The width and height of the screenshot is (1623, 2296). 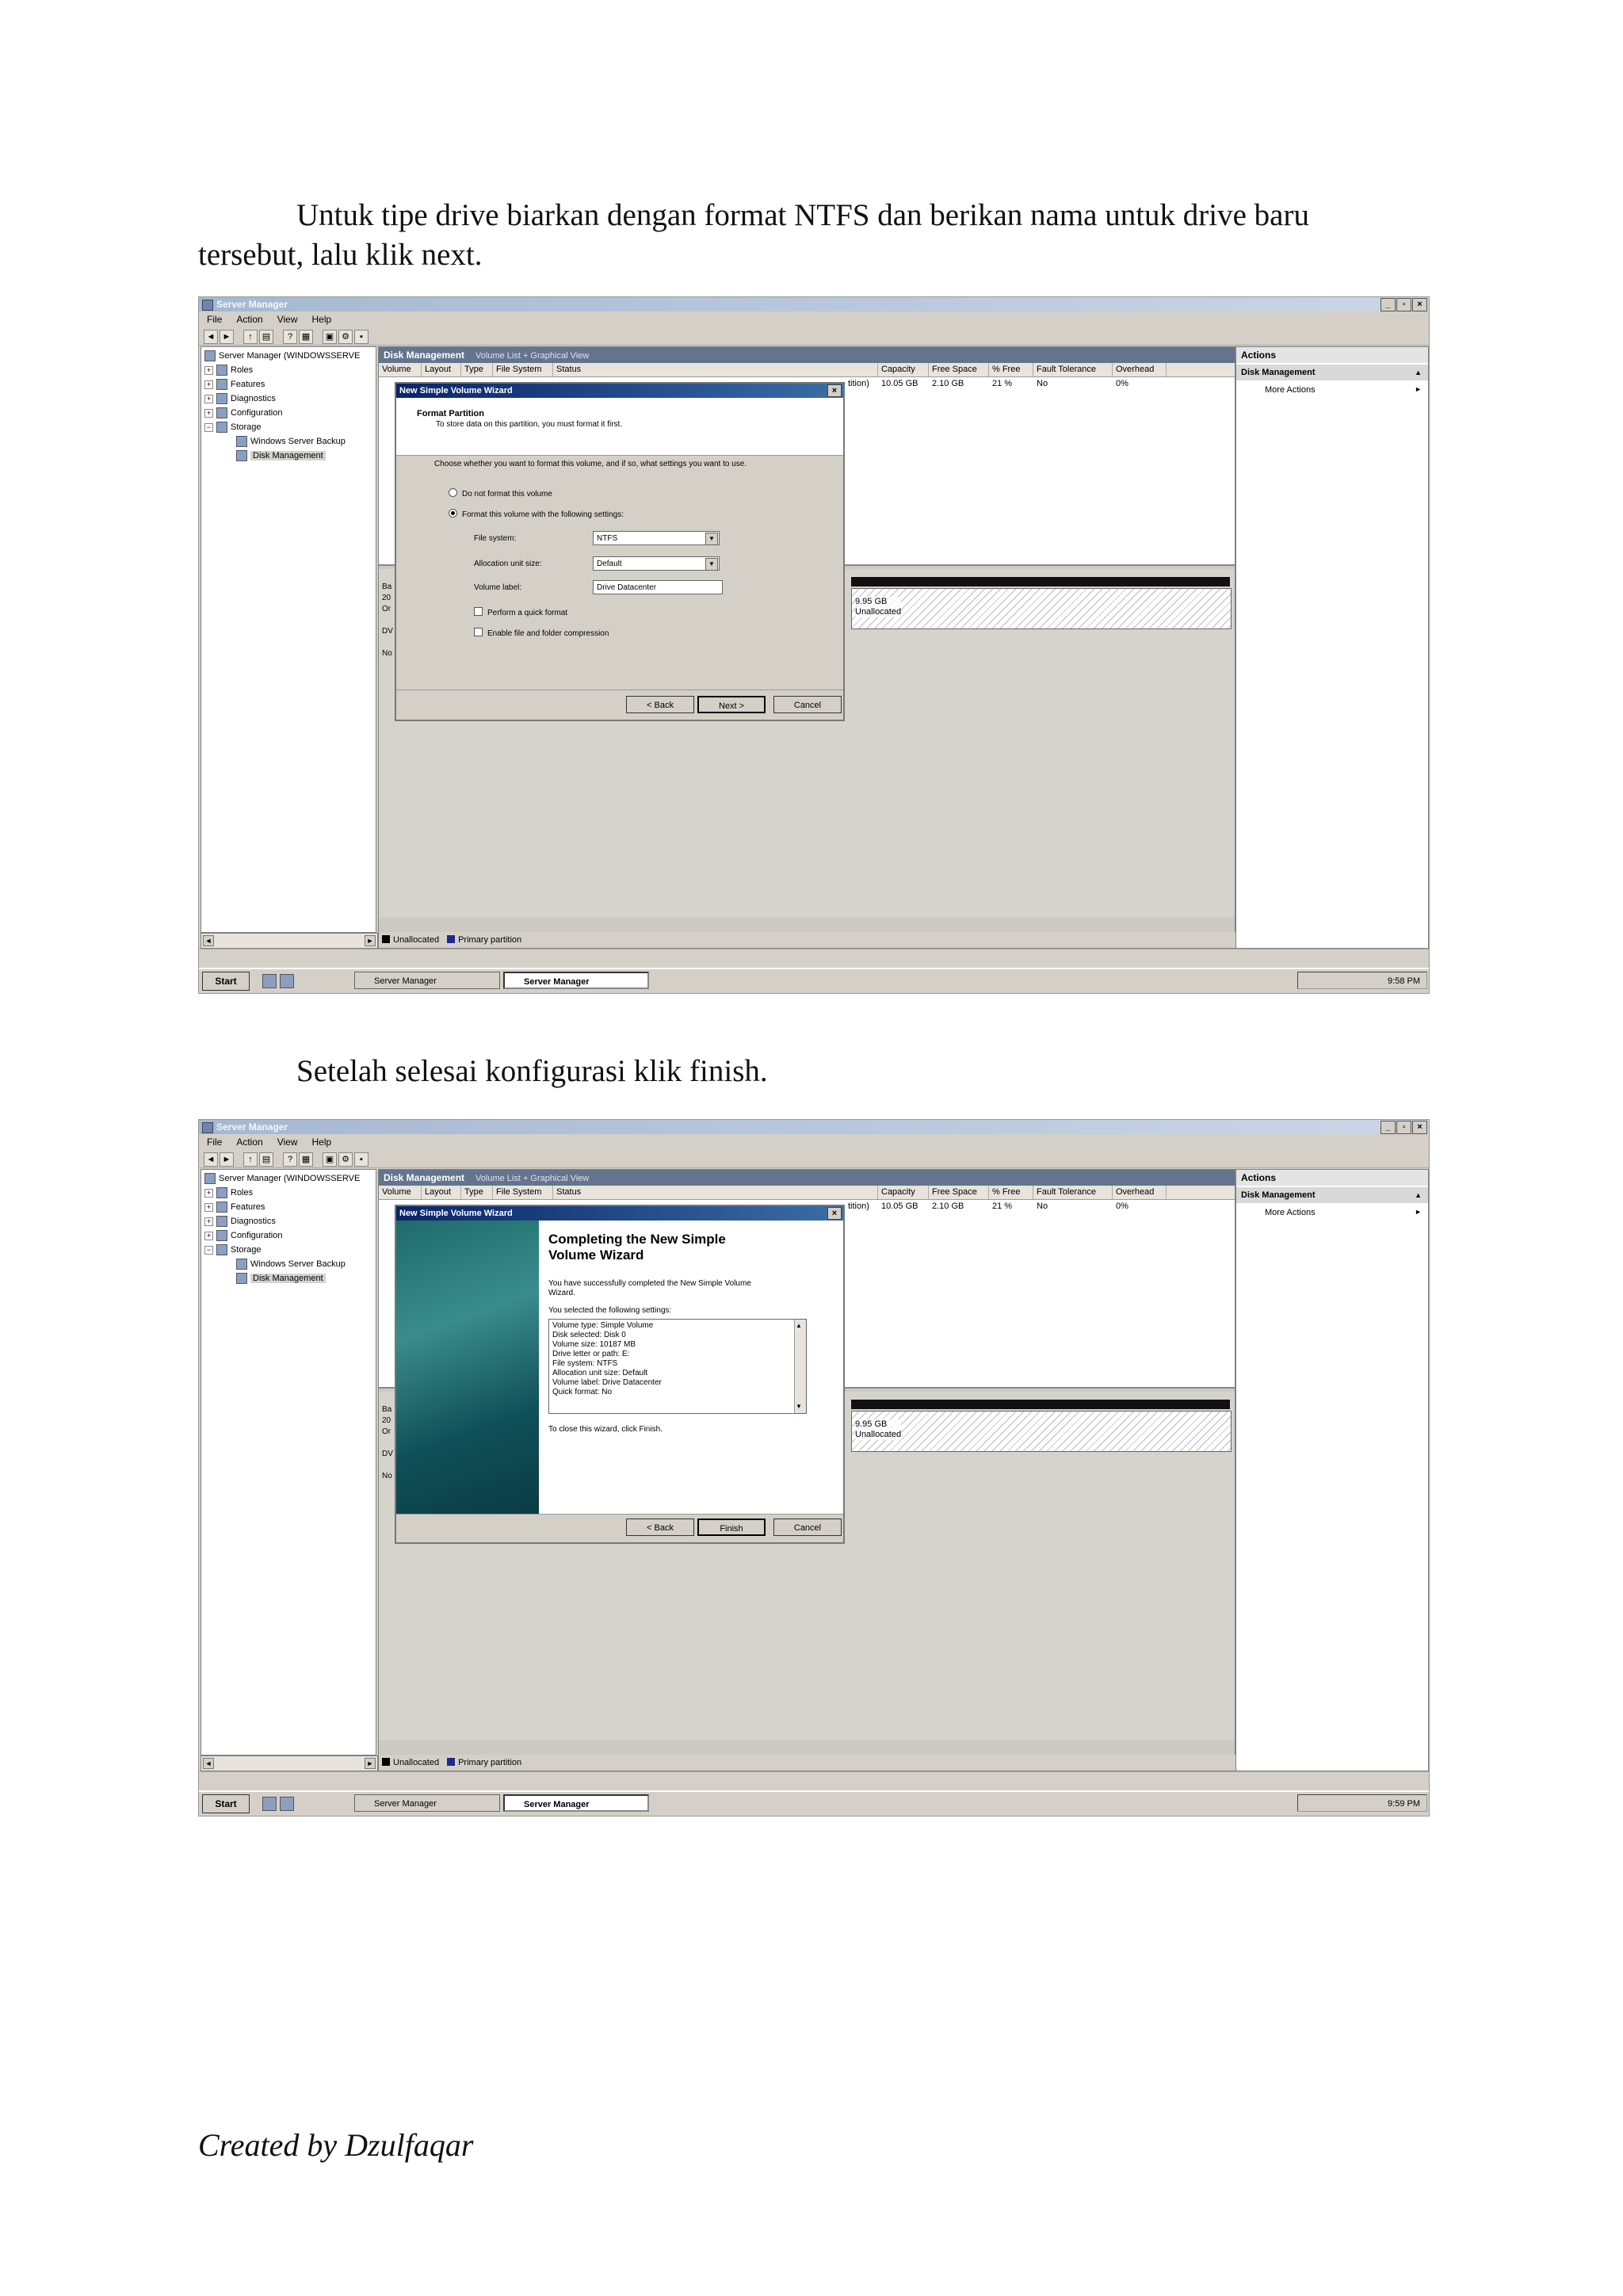 What do you see at coordinates (959, 1192) in the screenshot?
I see `col-free-space: Free Space` at bounding box center [959, 1192].